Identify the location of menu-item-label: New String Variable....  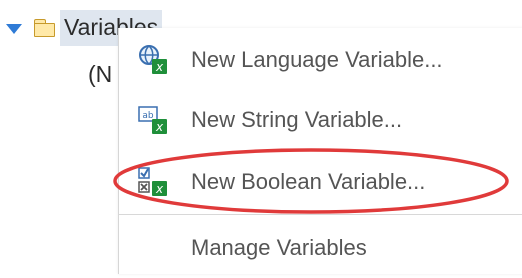
(297, 119).